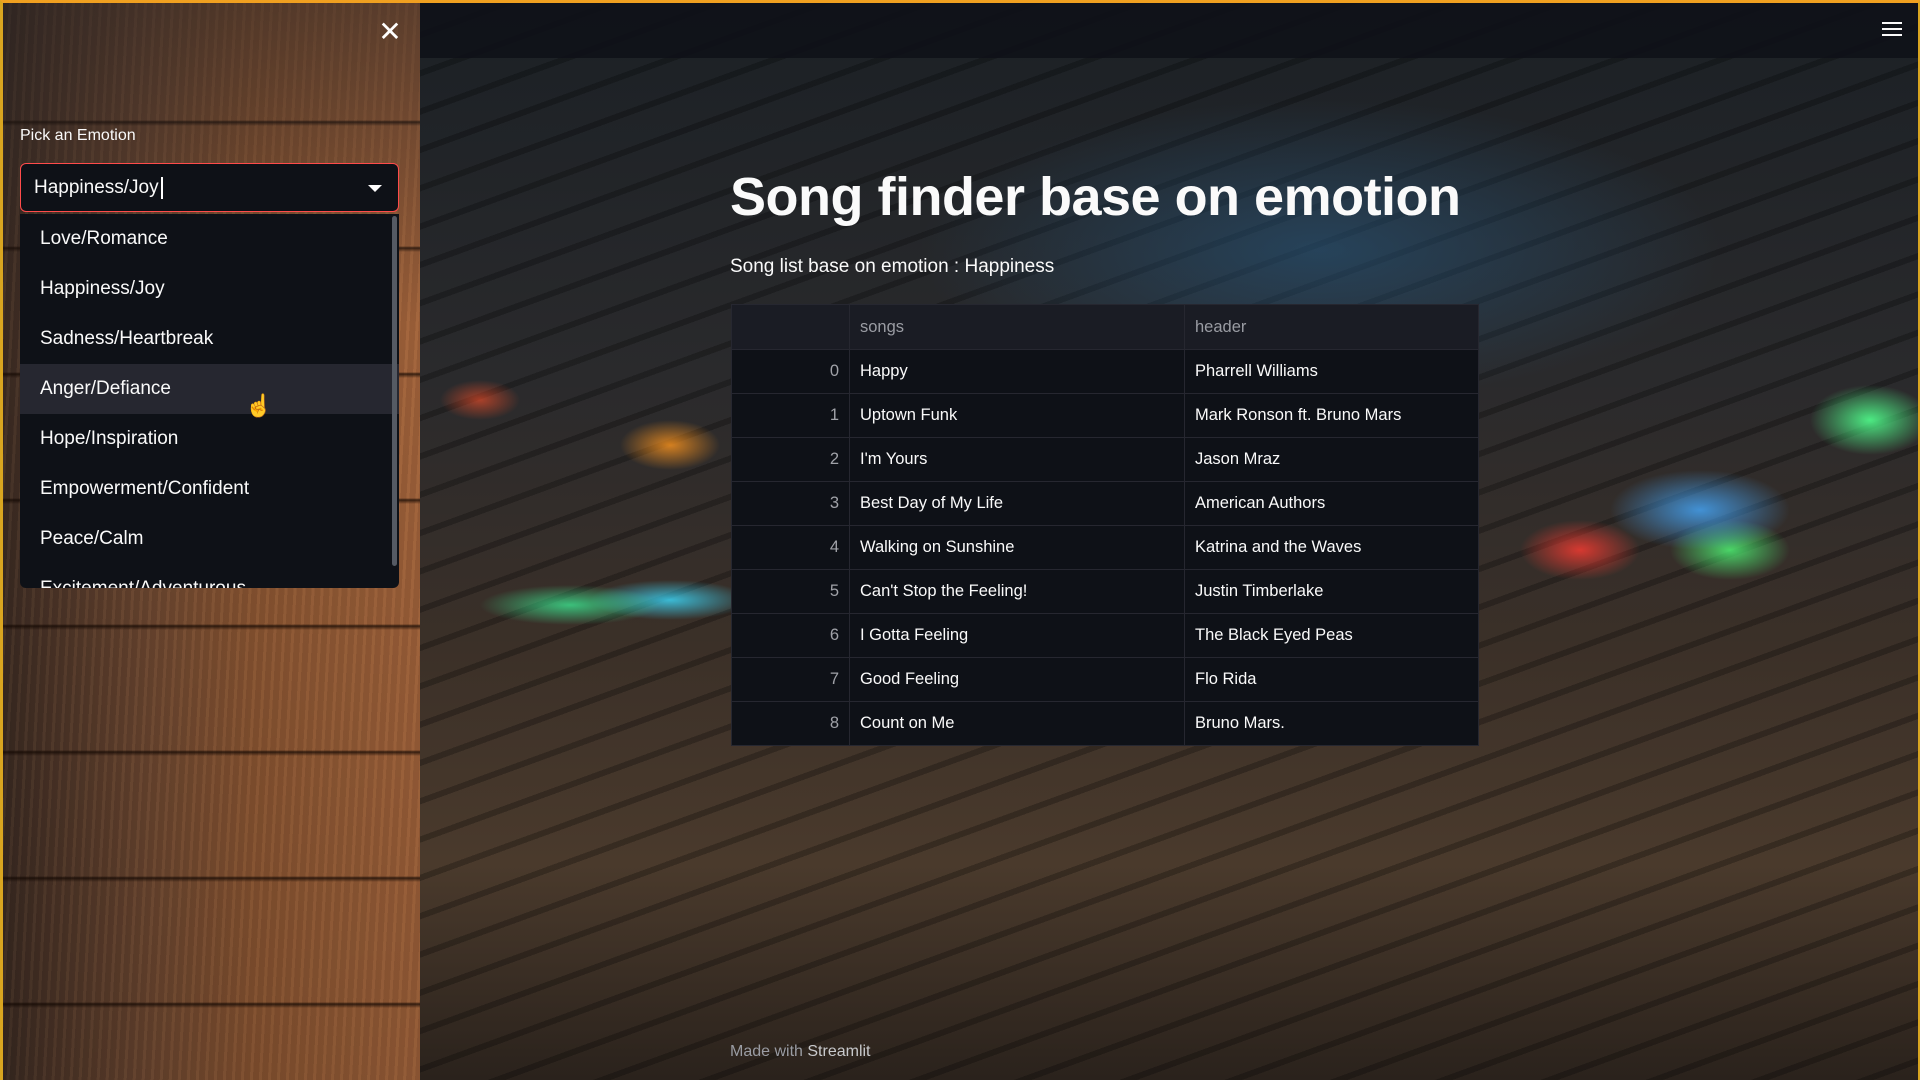  I want to click on table-row: 8 Count on Me Bruno Mars., so click(1105, 723).